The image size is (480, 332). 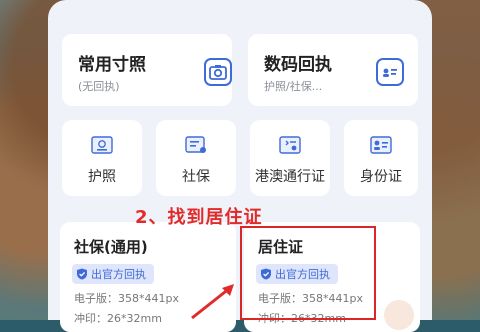 I want to click on common-photo-title: 常用寸照, so click(x=112, y=65).